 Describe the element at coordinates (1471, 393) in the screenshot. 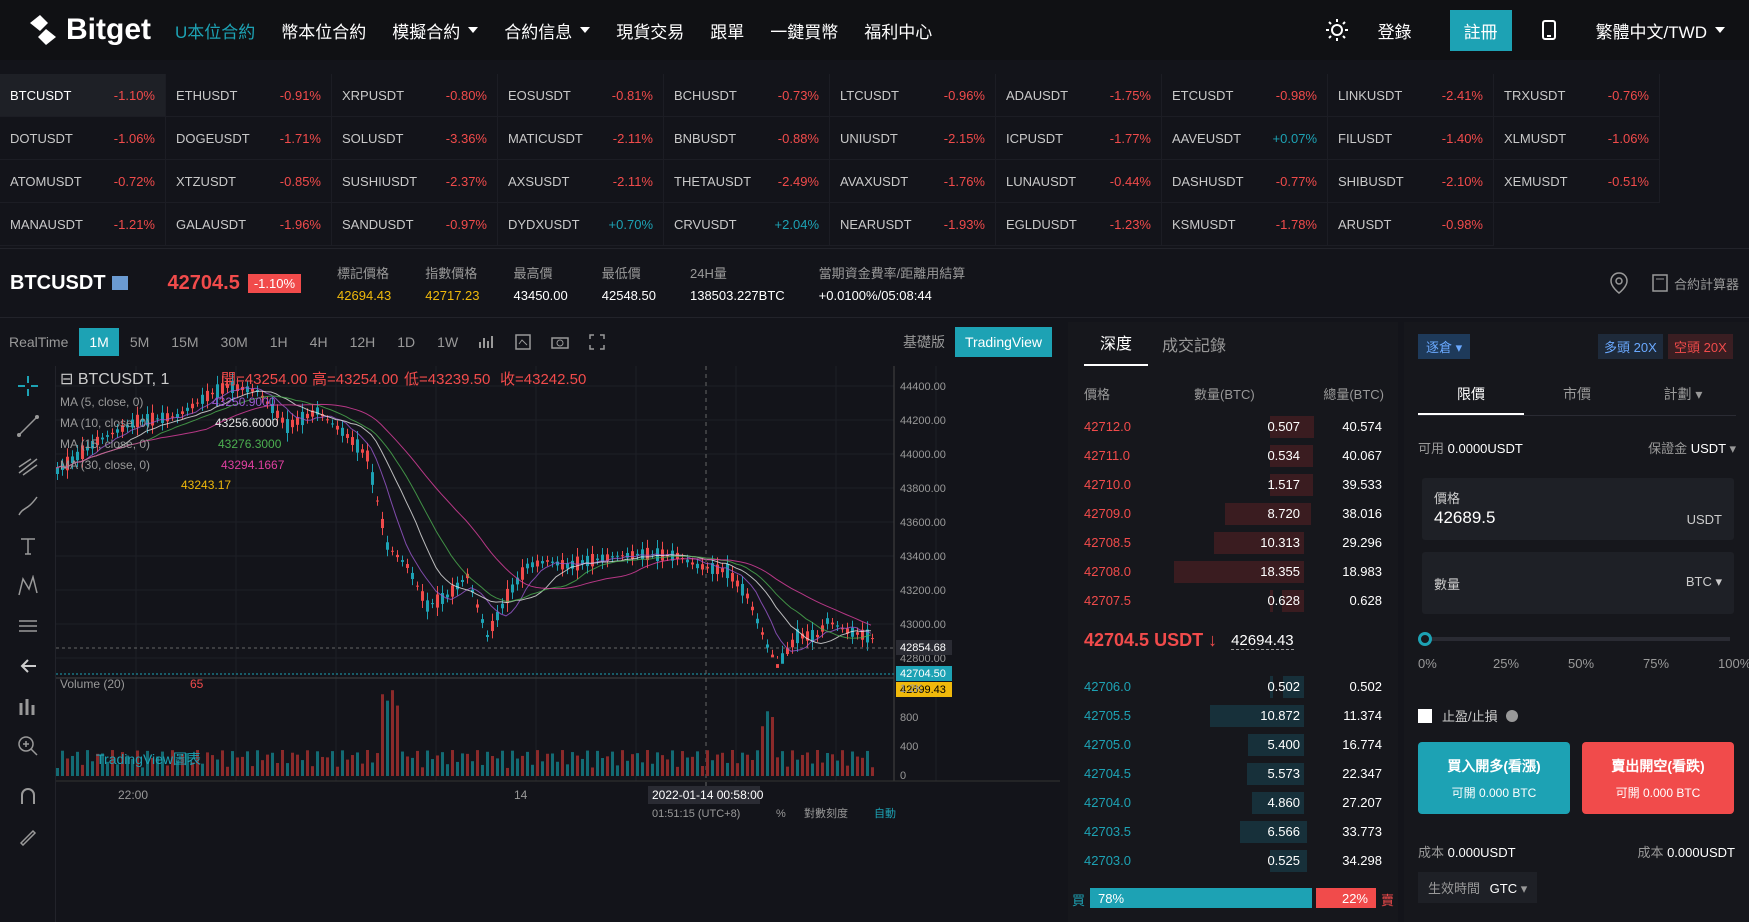

I see `tab-limit: 限價` at that location.